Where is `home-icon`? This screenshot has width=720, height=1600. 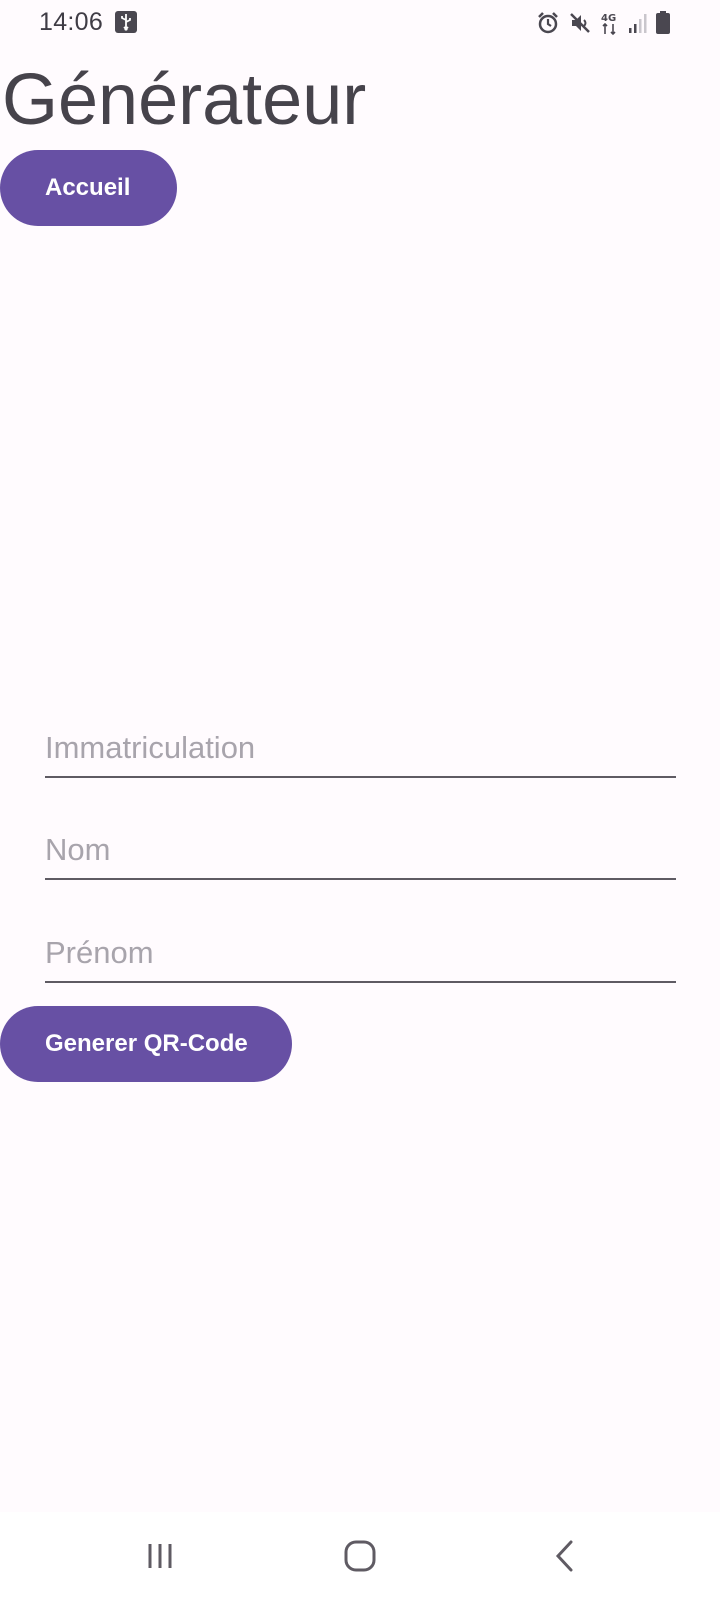
home-icon is located at coordinates (360, 1556).